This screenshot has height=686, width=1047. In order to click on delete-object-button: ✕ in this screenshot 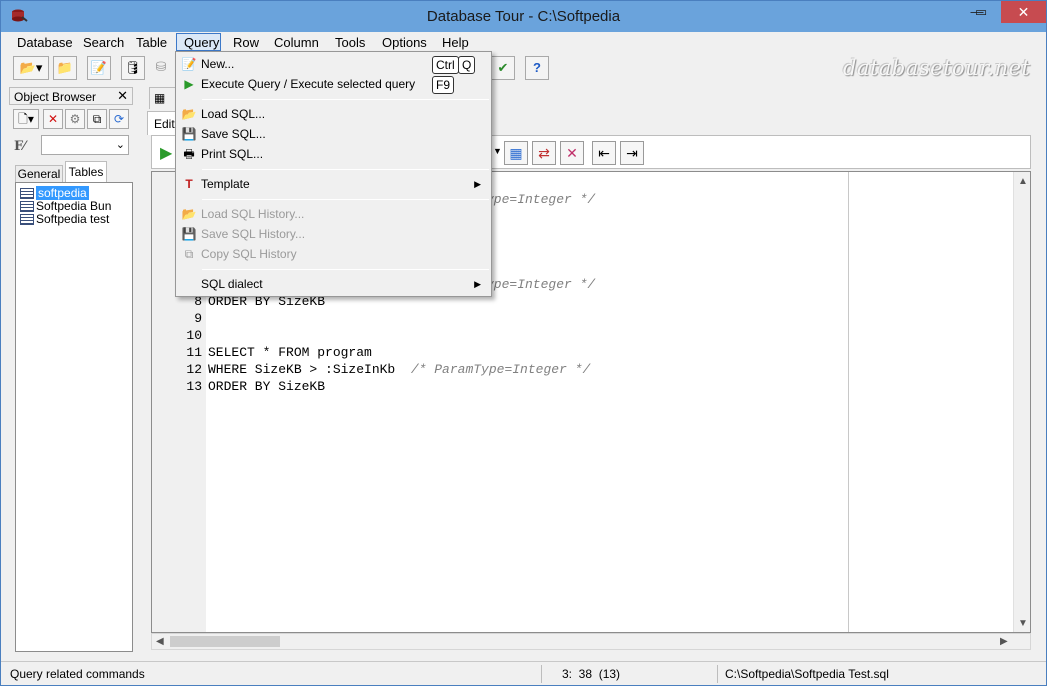, I will do `click(53, 119)`.